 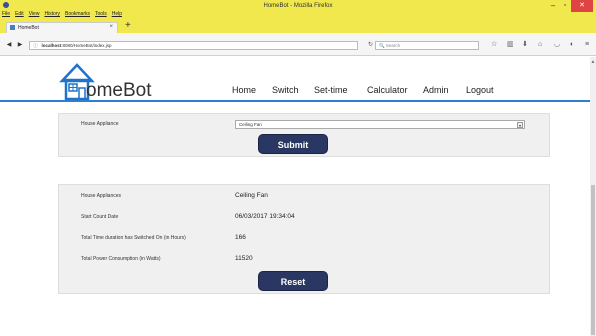 I want to click on back-icon: ◀, so click(x=9, y=45).